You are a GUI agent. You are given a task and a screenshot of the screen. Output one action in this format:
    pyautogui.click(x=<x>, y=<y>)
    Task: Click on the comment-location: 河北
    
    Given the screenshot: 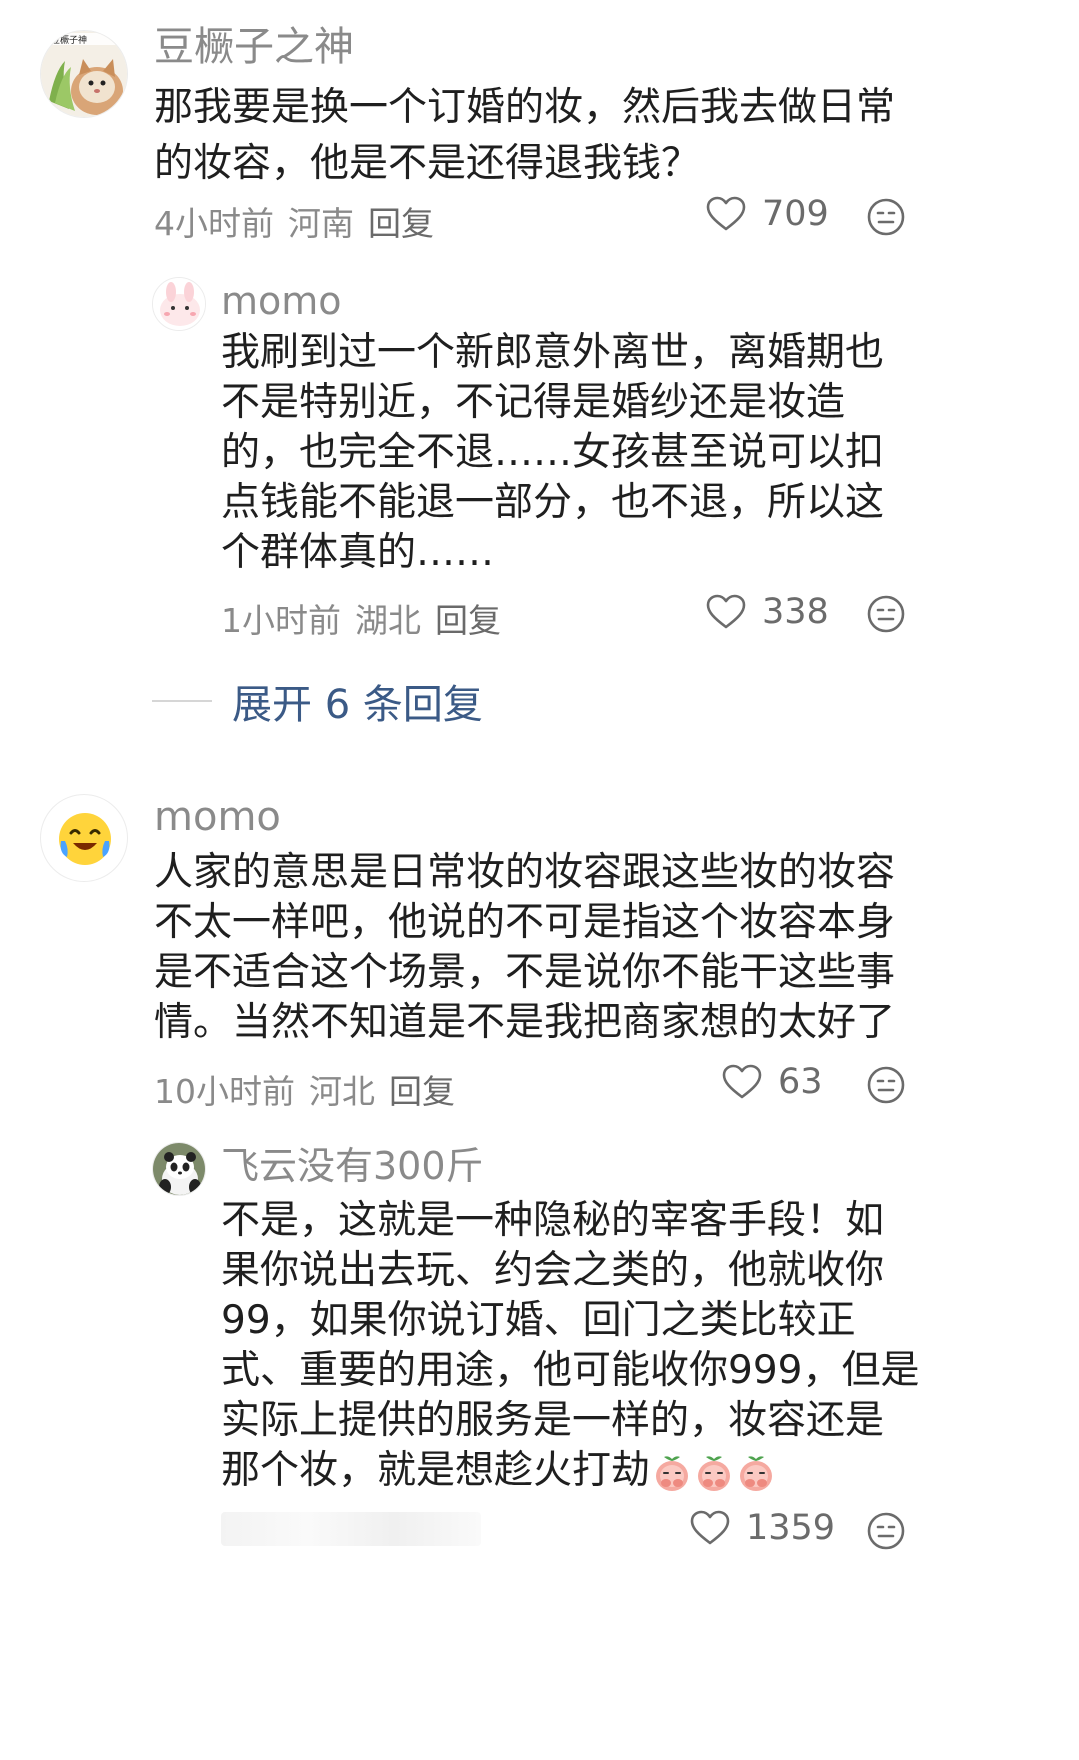 What is the action you would take?
    pyautogui.click(x=342, y=1091)
    